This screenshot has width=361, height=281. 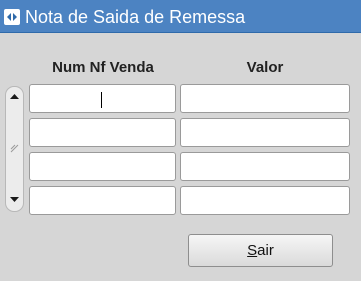 What do you see at coordinates (103, 67) in the screenshot?
I see `column-header-num-nf-venda: Num Nf Venda` at bounding box center [103, 67].